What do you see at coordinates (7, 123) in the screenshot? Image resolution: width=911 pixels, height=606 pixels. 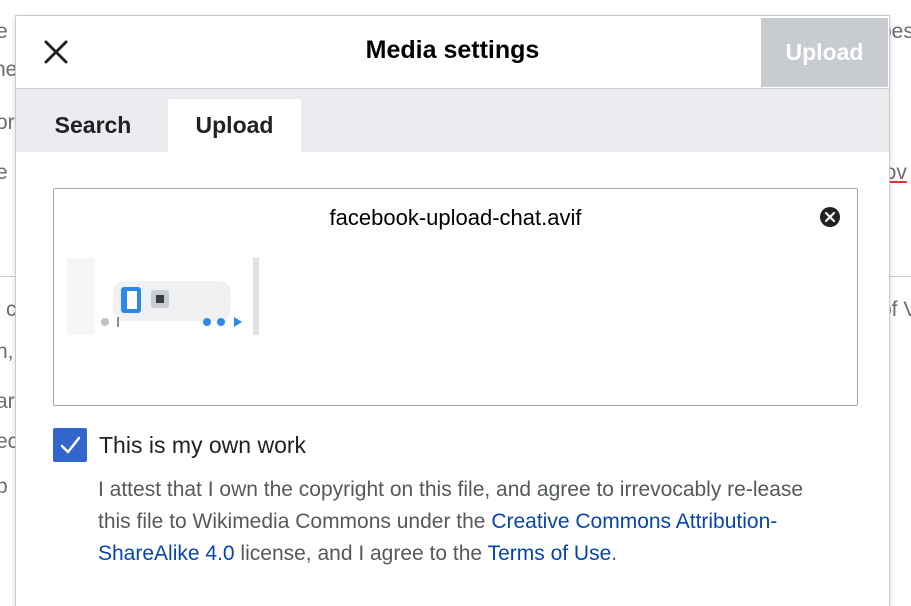 I see `background-text-fragment: or` at bounding box center [7, 123].